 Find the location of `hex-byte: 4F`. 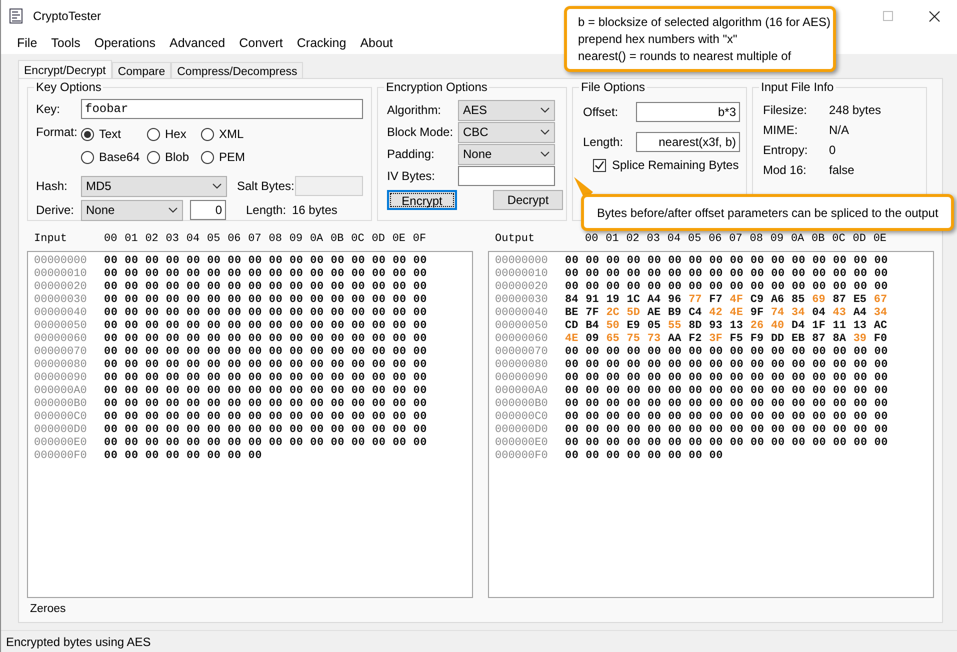

hex-byte: 4F is located at coordinates (737, 300).